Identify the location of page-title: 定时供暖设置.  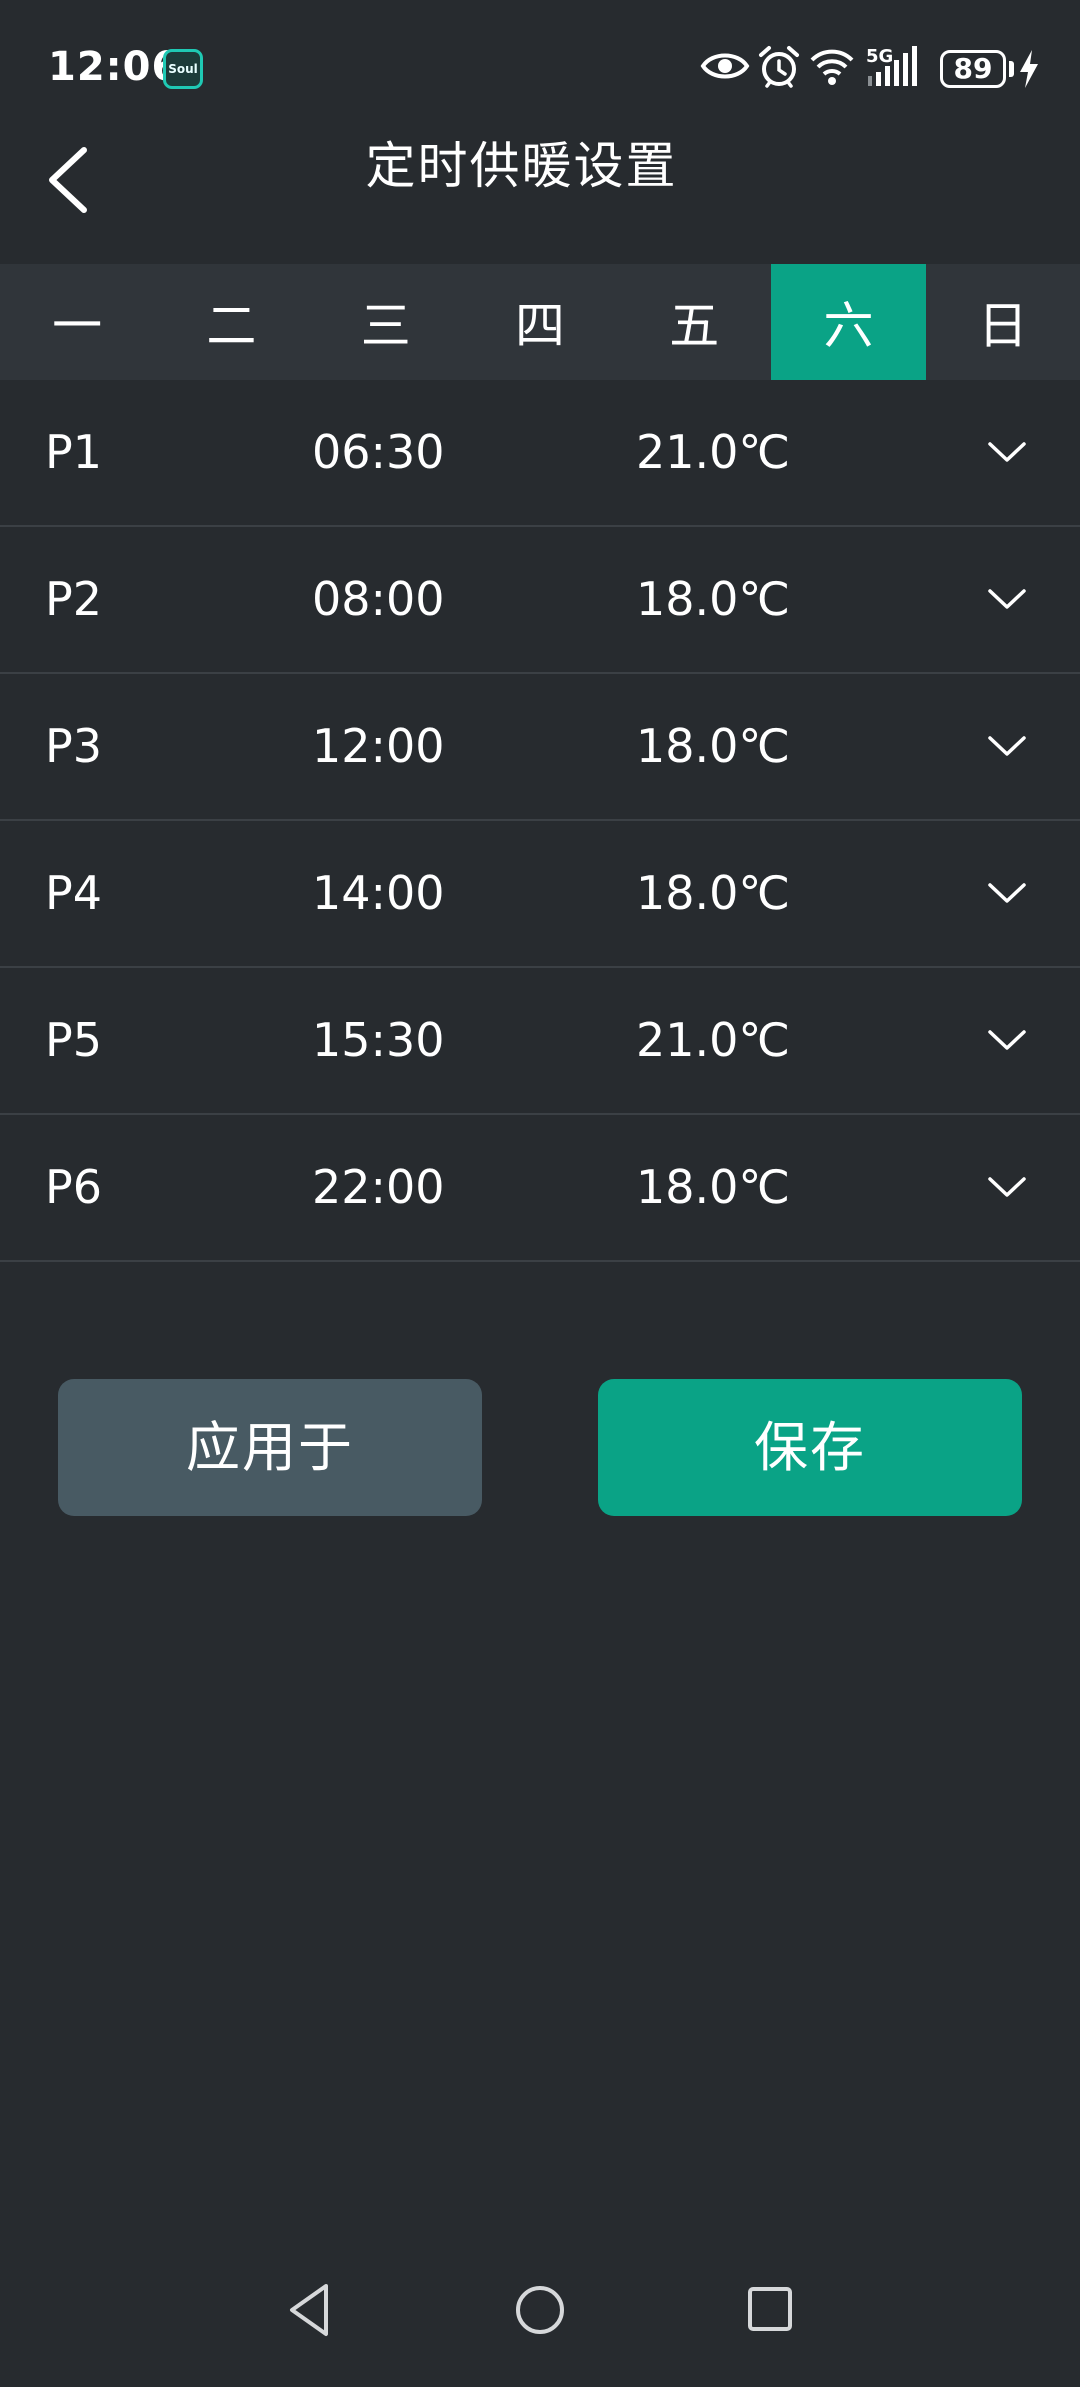
(521, 166).